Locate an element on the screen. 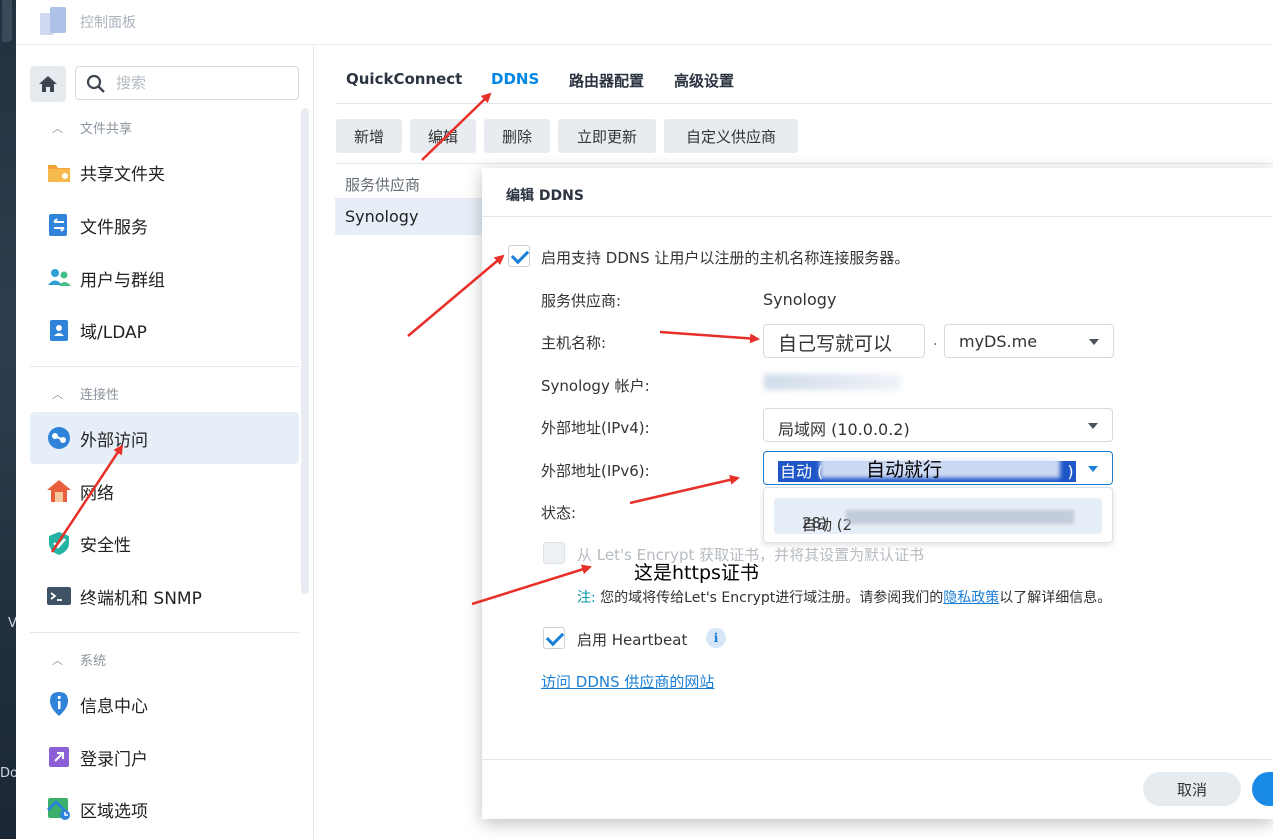  tab-ddns: DDNS is located at coordinates (515, 79).